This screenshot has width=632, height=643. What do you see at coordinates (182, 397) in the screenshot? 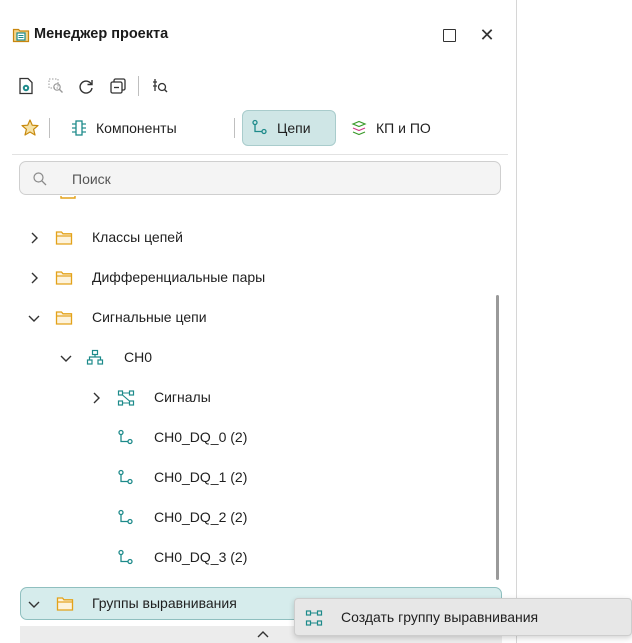
I see `tree-item-label: Сигналы` at bounding box center [182, 397].